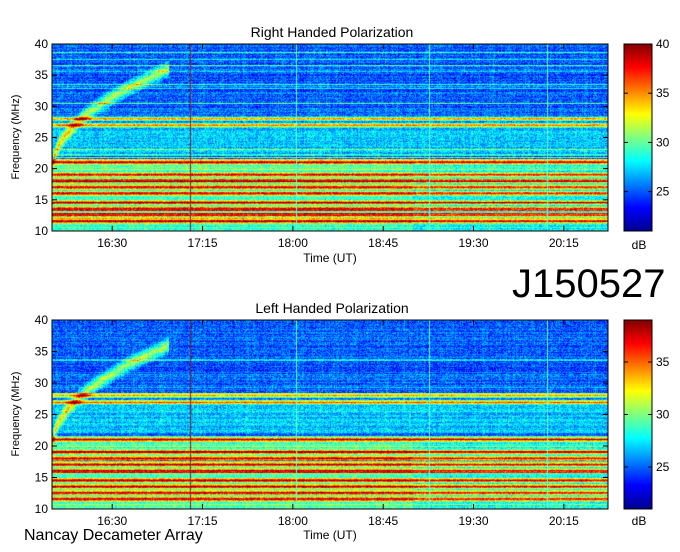 The image size is (680, 552). I want to click on panel-title: Right Handed Polarization, so click(332, 32).